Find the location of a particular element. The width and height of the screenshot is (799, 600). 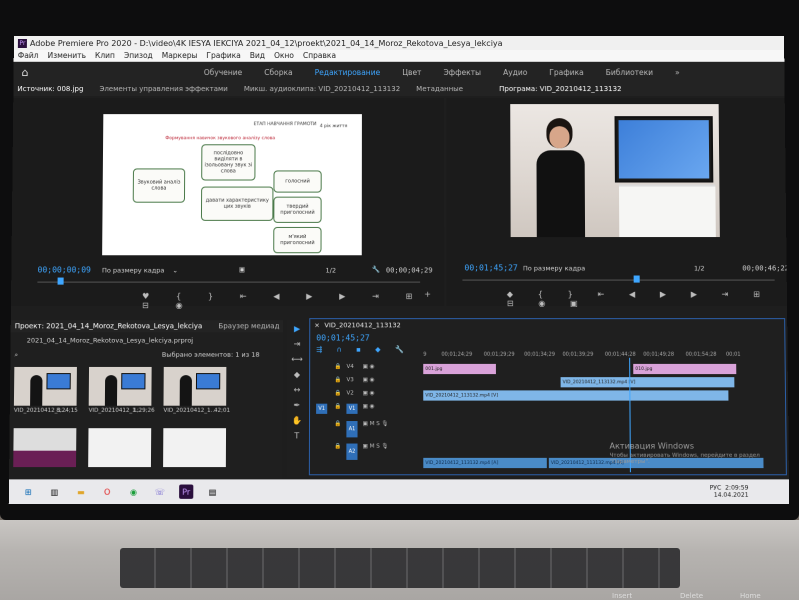

safe-margins-icon: ▣ is located at coordinates (242, 269).